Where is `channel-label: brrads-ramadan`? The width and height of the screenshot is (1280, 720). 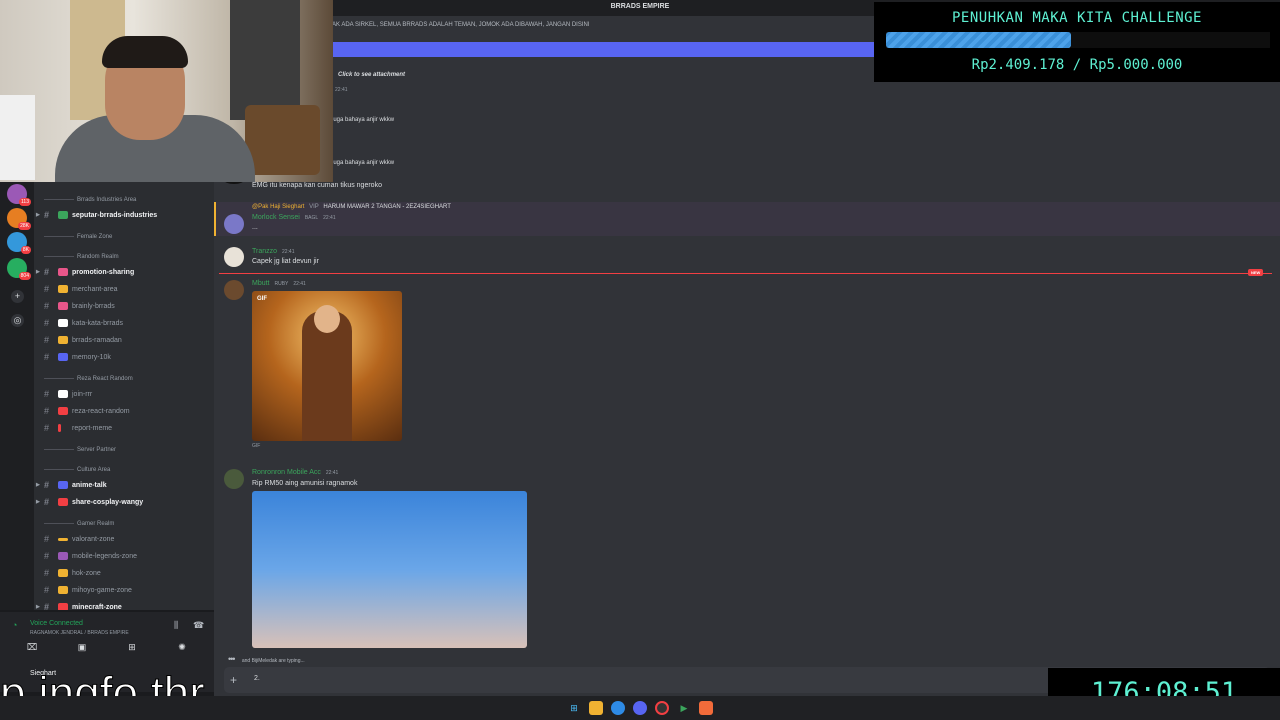 channel-label: brrads-ramadan is located at coordinates (97, 340).